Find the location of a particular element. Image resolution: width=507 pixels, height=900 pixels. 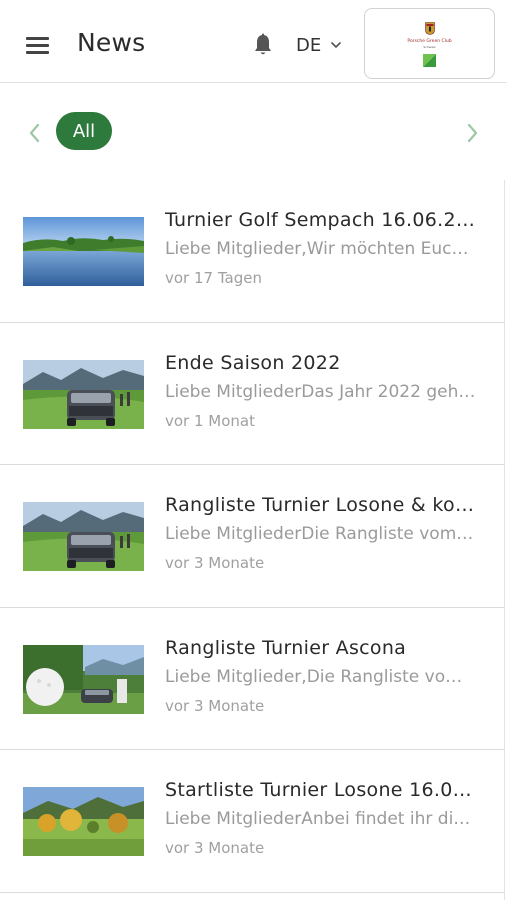

chip-all: All is located at coordinates (84, 131).